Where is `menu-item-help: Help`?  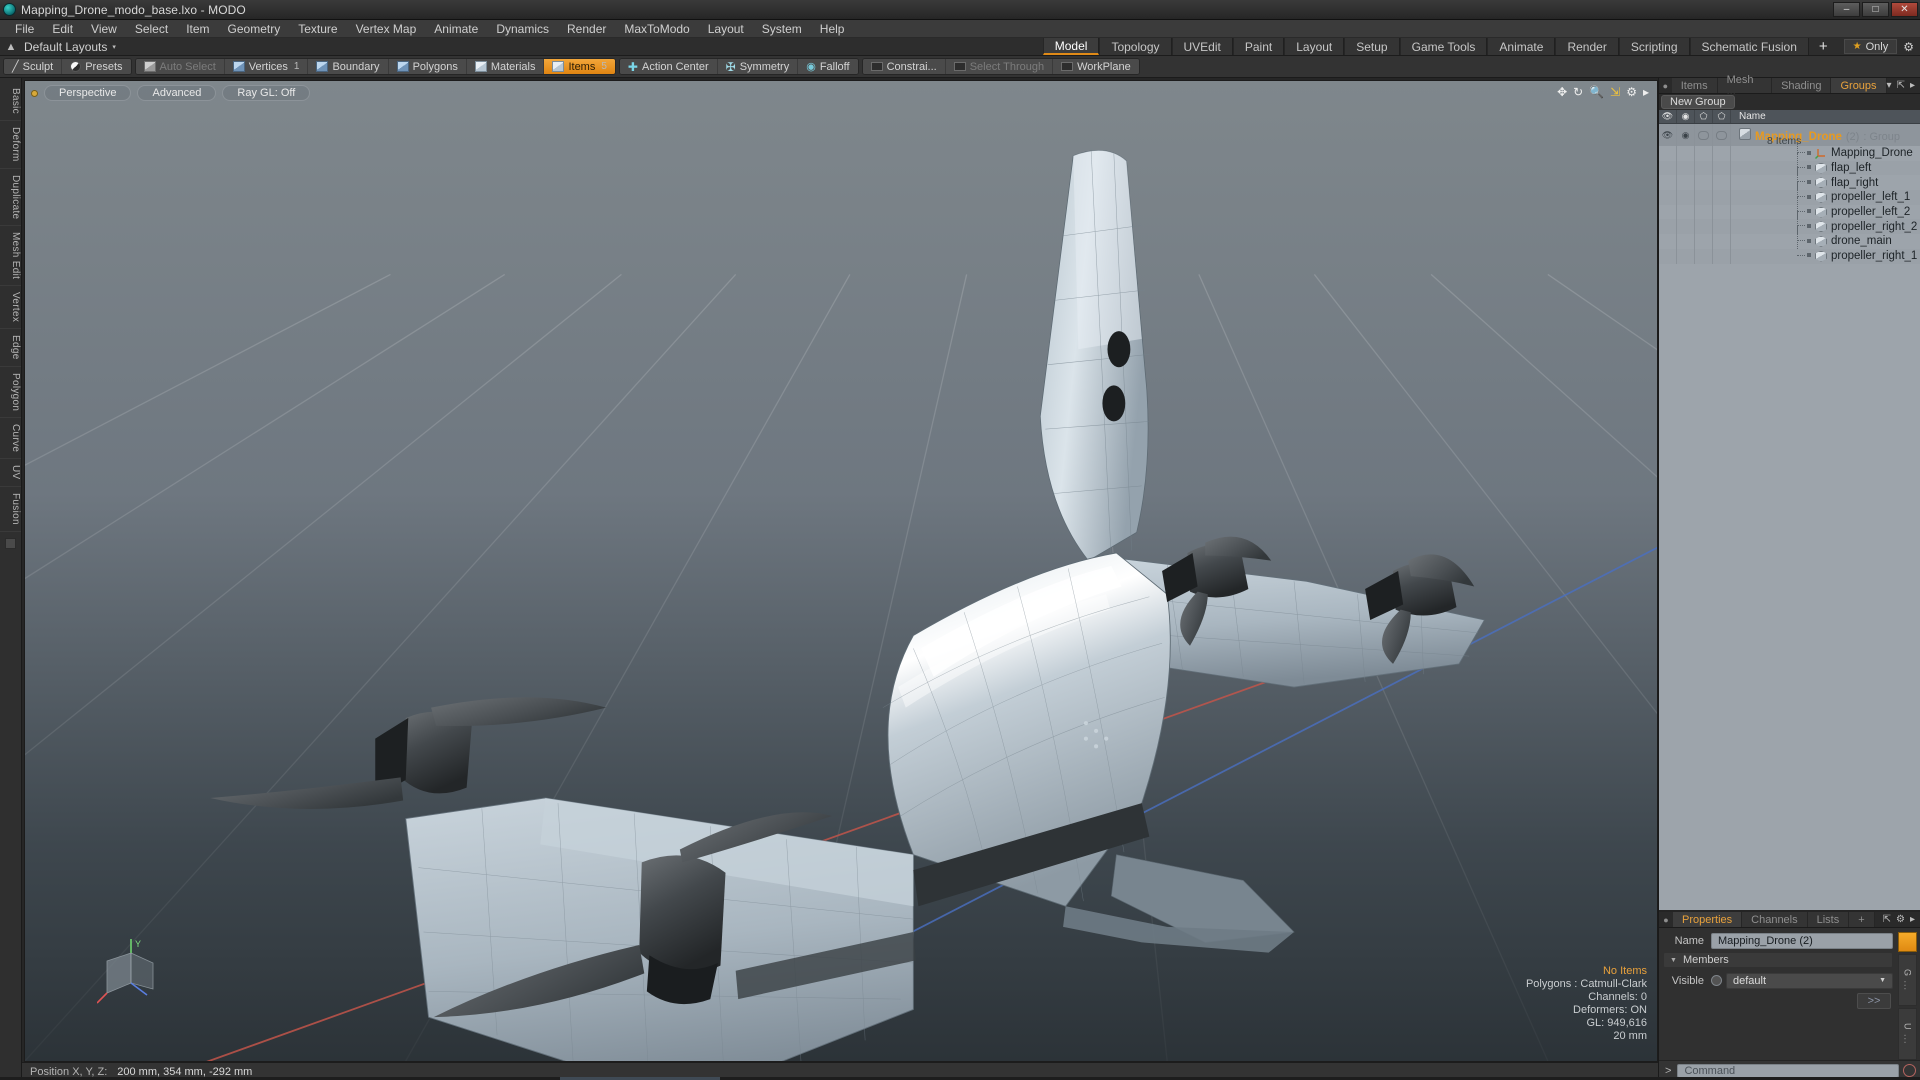 menu-item-help: Help is located at coordinates (832, 29).